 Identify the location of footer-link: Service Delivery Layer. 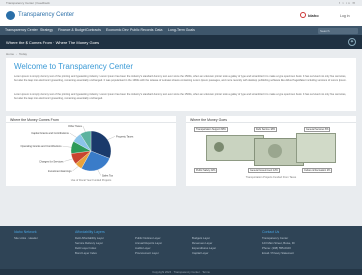
(89, 243).